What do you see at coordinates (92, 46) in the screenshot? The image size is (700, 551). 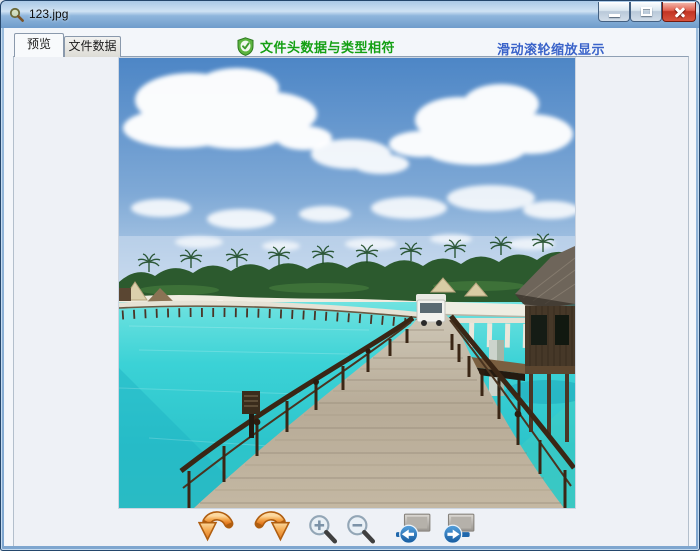 I see `tab-file-data: 文件数据` at bounding box center [92, 46].